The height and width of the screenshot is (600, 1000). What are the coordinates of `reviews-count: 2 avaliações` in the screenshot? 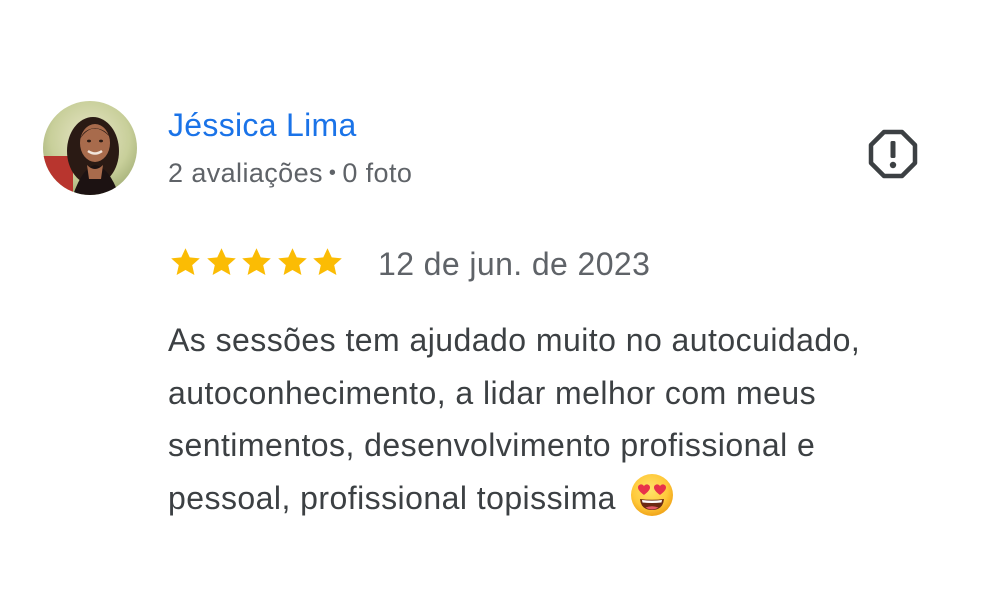 It's located at (245, 173).